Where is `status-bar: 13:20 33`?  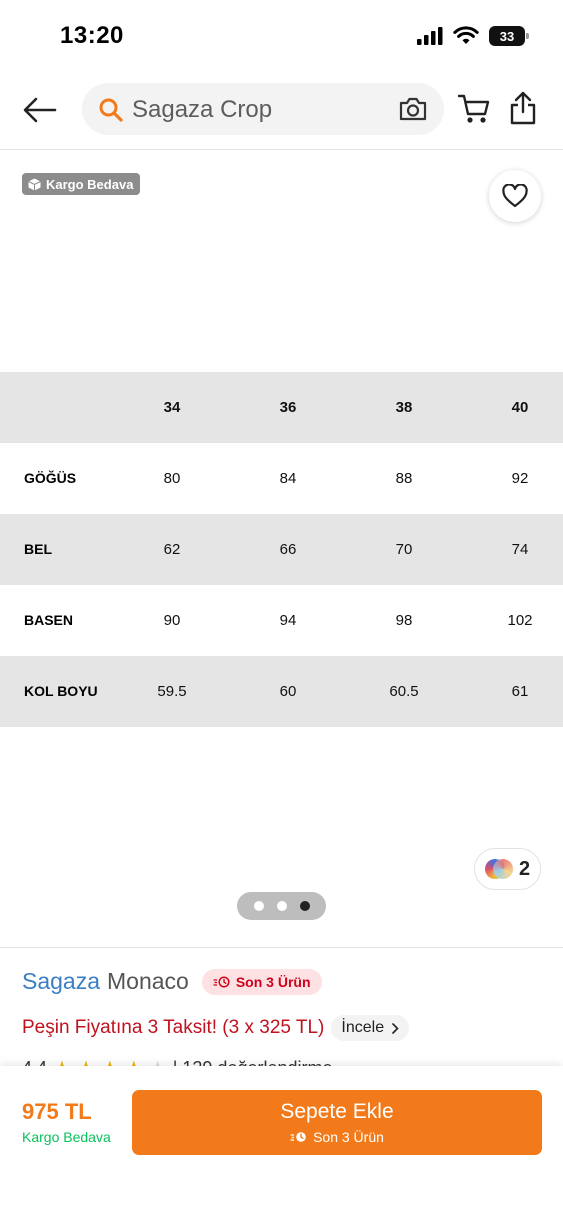 status-bar: 13:20 33 is located at coordinates (281, 36).